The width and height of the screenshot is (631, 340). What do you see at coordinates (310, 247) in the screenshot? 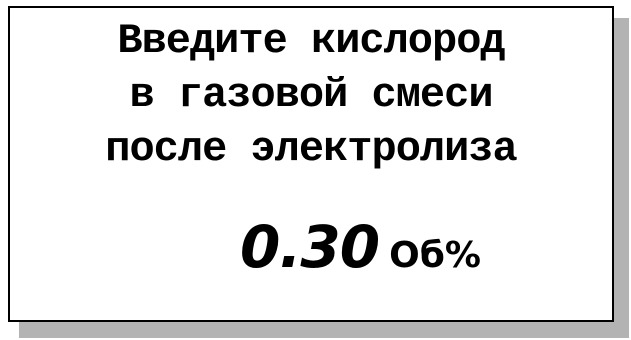
I see `oxygen-value: 0.30` at bounding box center [310, 247].